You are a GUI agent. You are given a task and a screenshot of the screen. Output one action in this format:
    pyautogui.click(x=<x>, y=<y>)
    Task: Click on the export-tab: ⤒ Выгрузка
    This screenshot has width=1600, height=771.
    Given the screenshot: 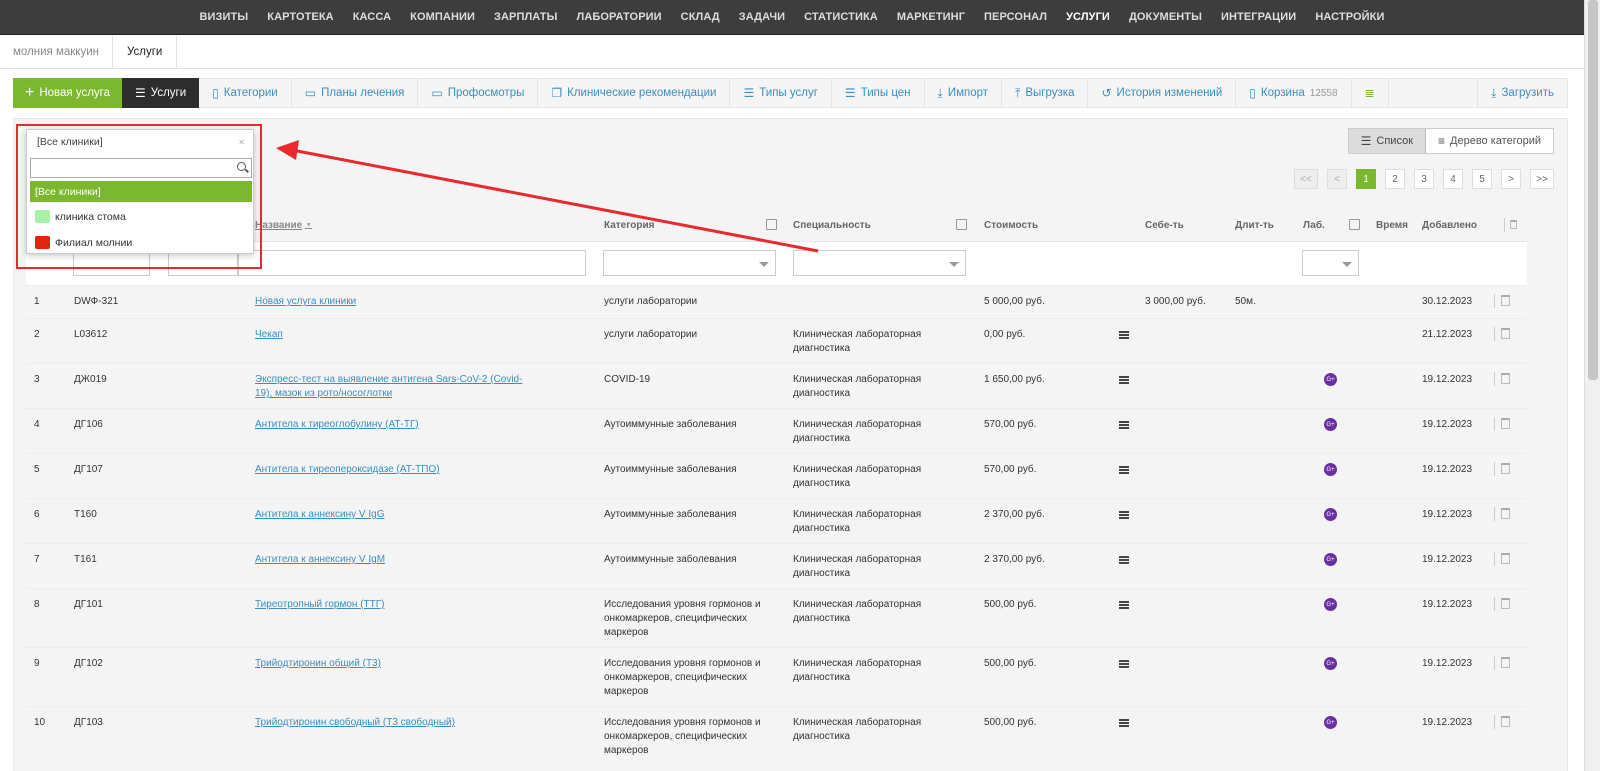 What is the action you would take?
    pyautogui.click(x=1045, y=93)
    